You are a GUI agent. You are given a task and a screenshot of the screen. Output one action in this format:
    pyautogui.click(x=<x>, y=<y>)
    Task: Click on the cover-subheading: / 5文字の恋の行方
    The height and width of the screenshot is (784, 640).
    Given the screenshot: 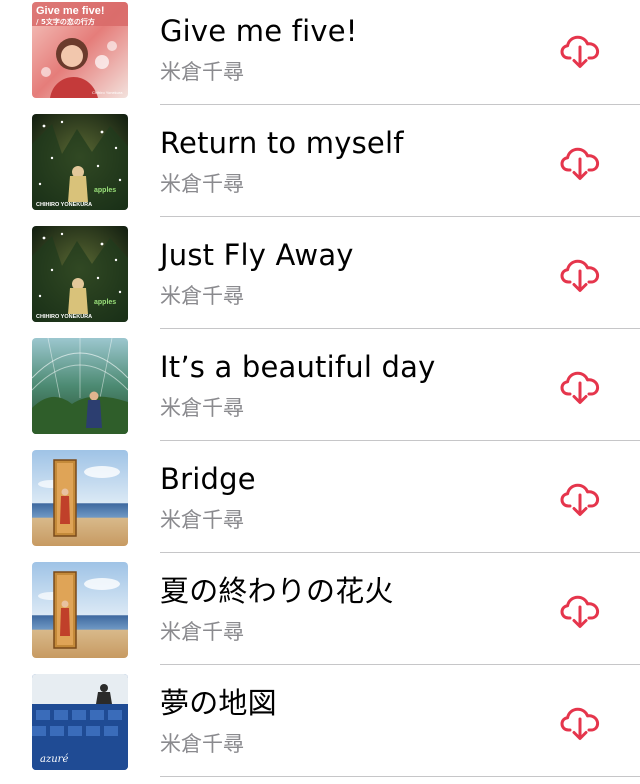 What is the action you would take?
    pyautogui.click(x=65, y=21)
    